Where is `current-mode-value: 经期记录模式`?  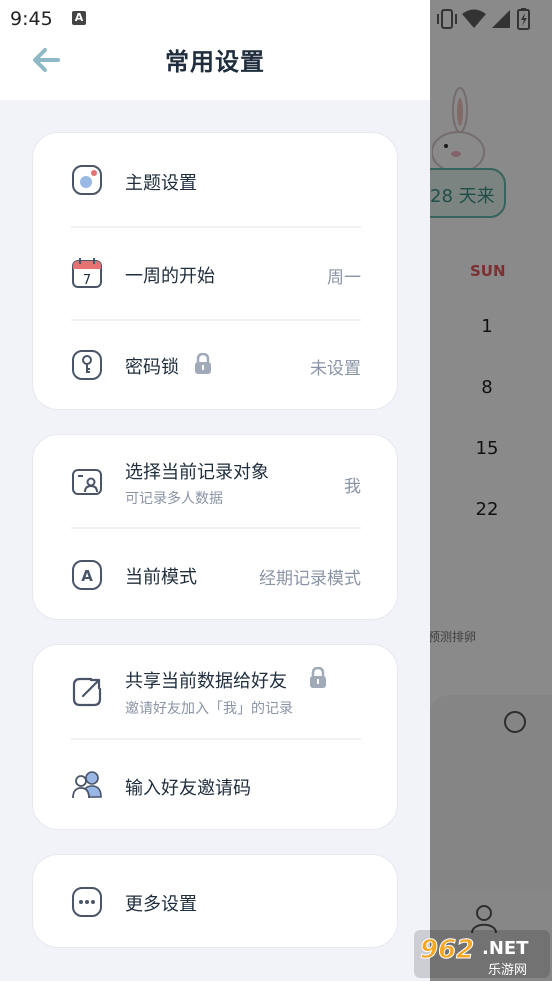
current-mode-value: 经期记录模式 is located at coordinates (310, 579).